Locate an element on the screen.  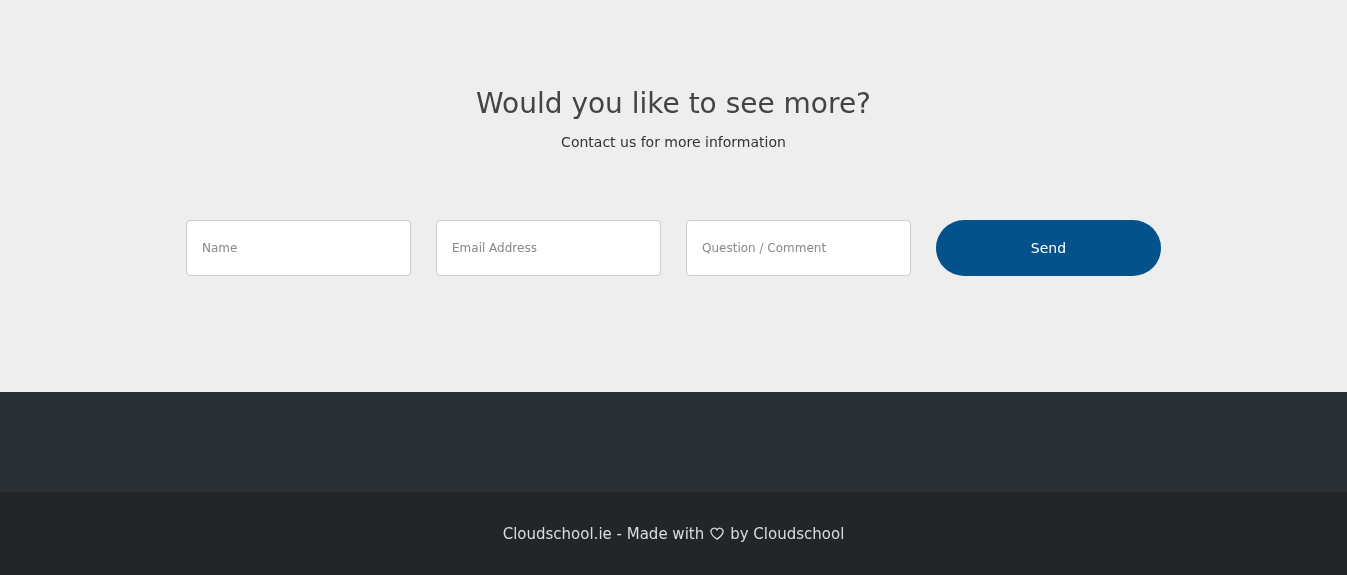
section-subtitle: Contact us for more information is located at coordinates (673, 142).